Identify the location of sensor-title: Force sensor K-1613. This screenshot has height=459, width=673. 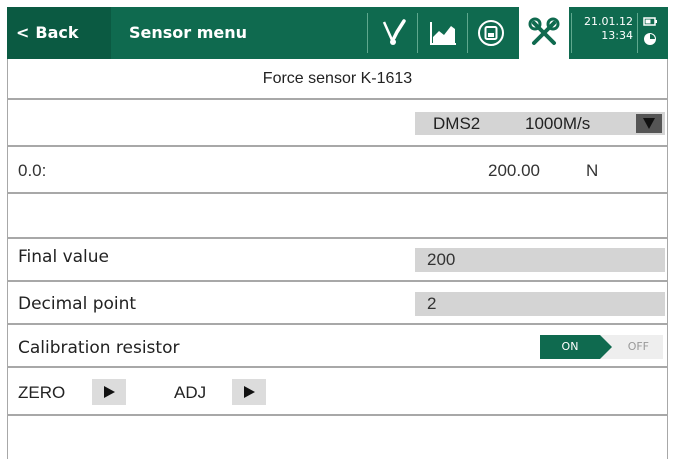
(337, 78).